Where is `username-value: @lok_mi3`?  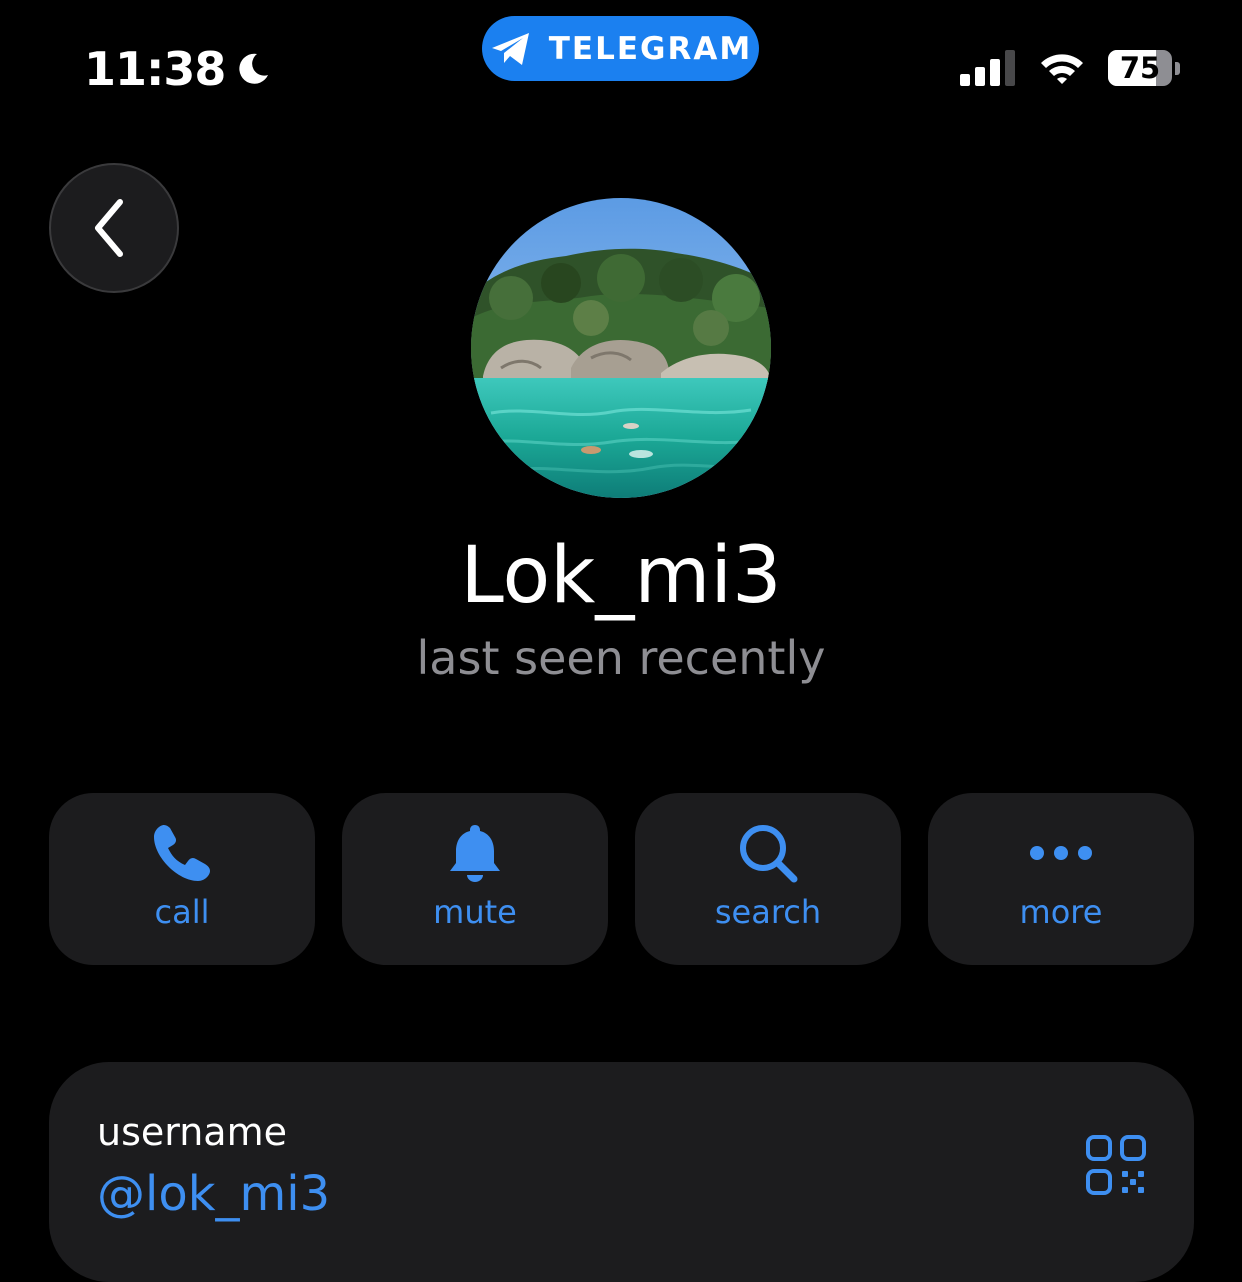
username-value: @lok_mi3 is located at coordinates (213, 1194).